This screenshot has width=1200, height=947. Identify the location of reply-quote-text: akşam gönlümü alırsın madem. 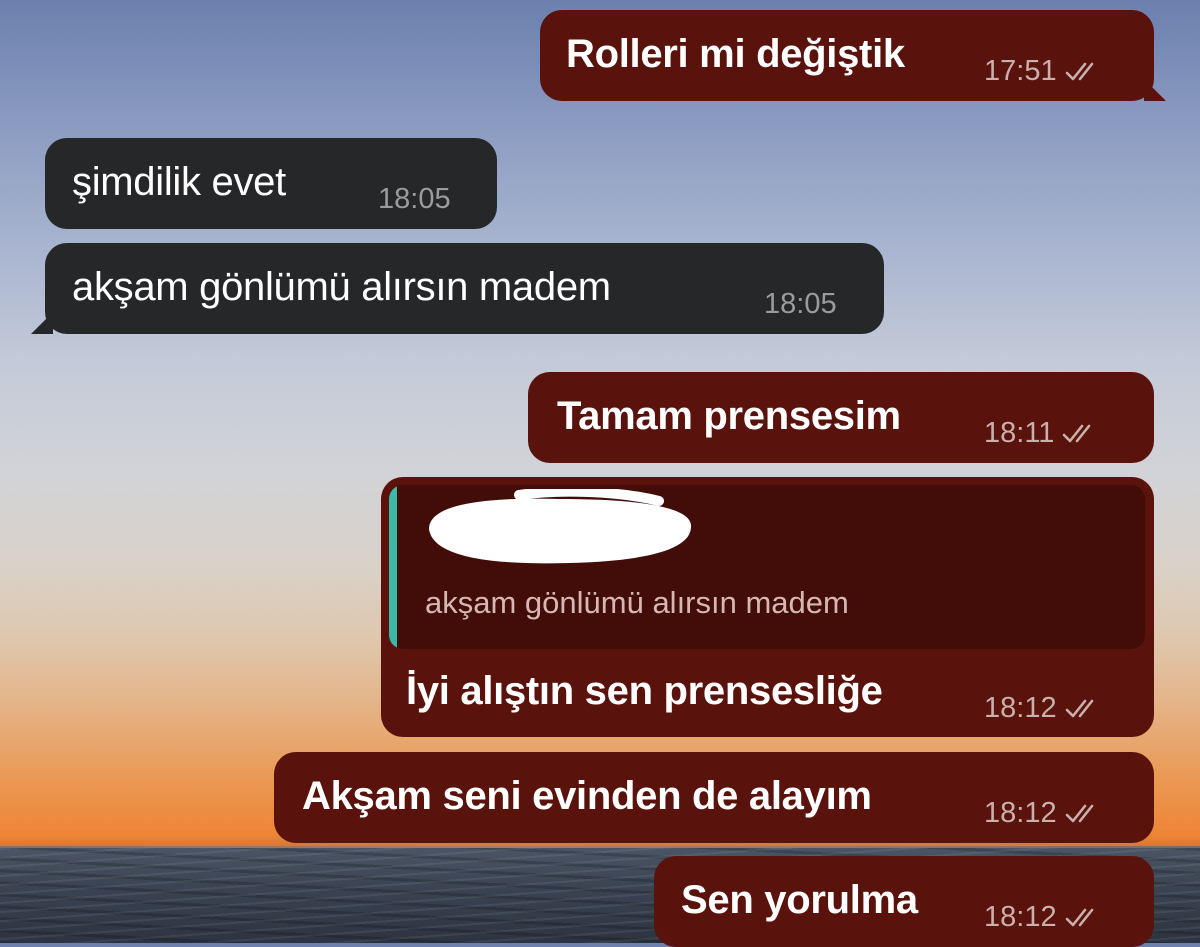
(637, 602).